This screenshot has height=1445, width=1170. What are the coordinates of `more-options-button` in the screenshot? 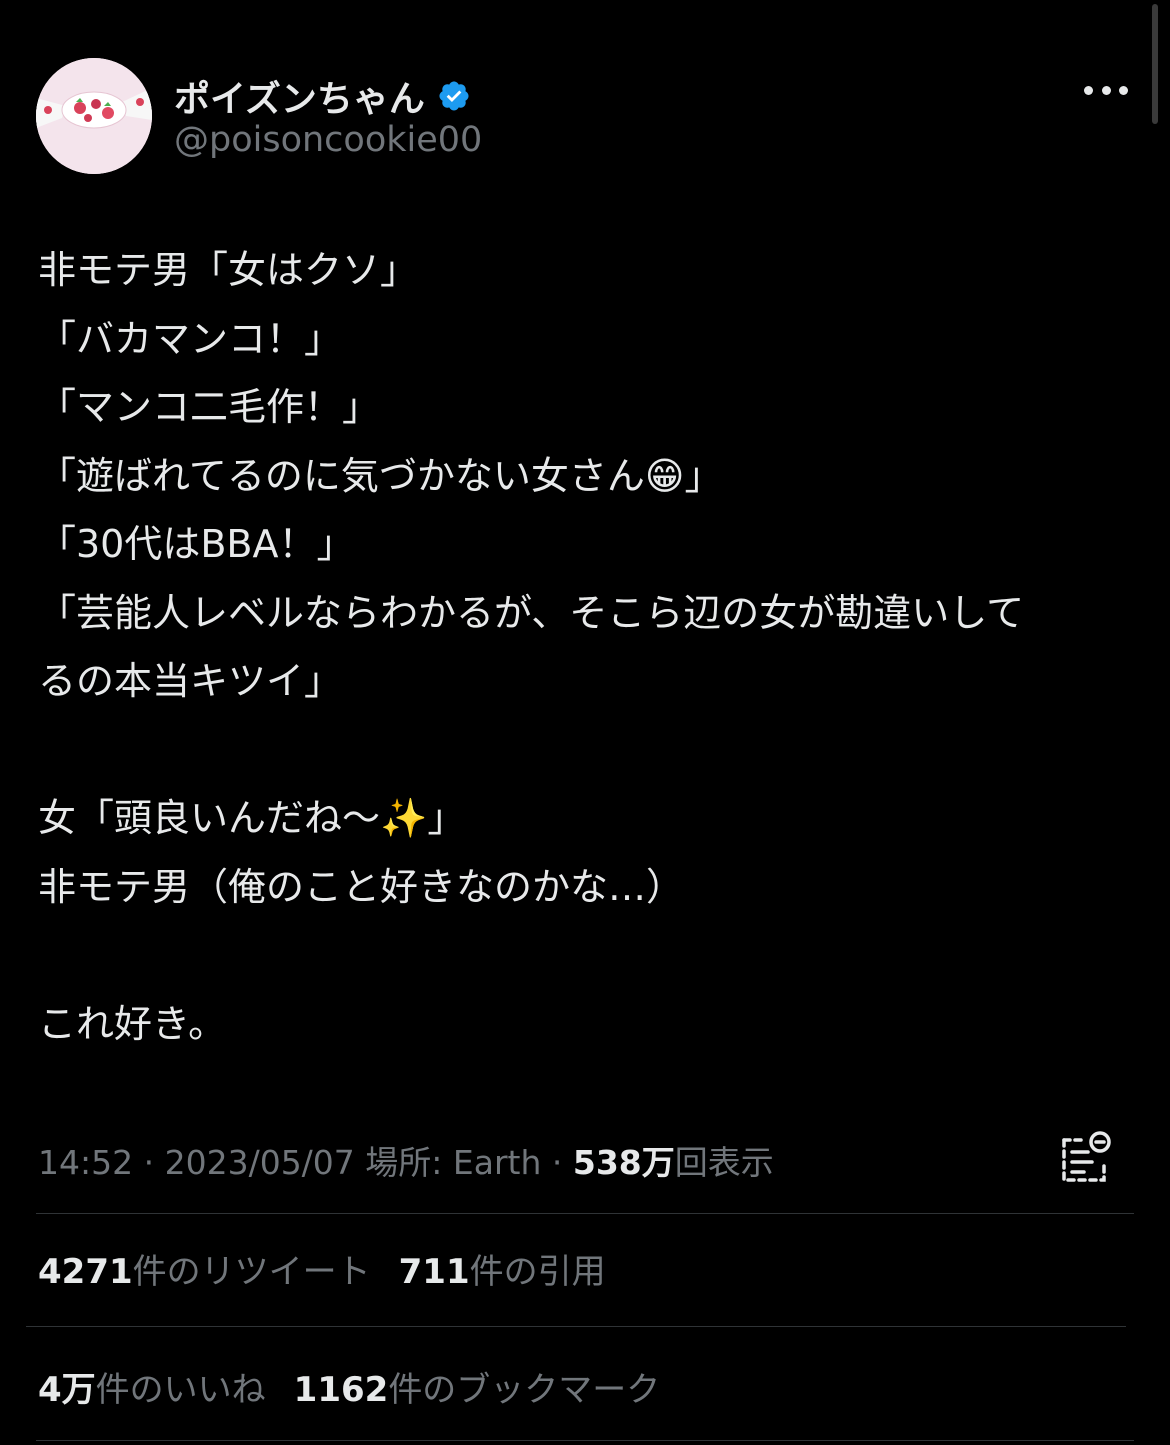 It's located at (1106, 90).